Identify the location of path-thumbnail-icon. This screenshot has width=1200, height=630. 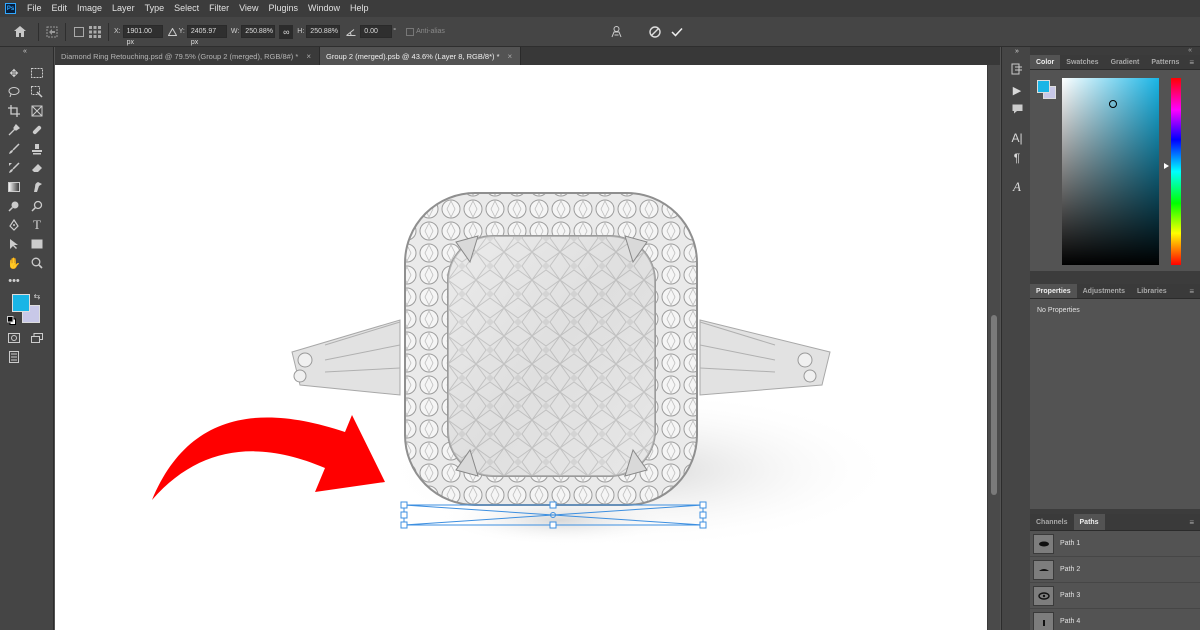
(1043, 620).